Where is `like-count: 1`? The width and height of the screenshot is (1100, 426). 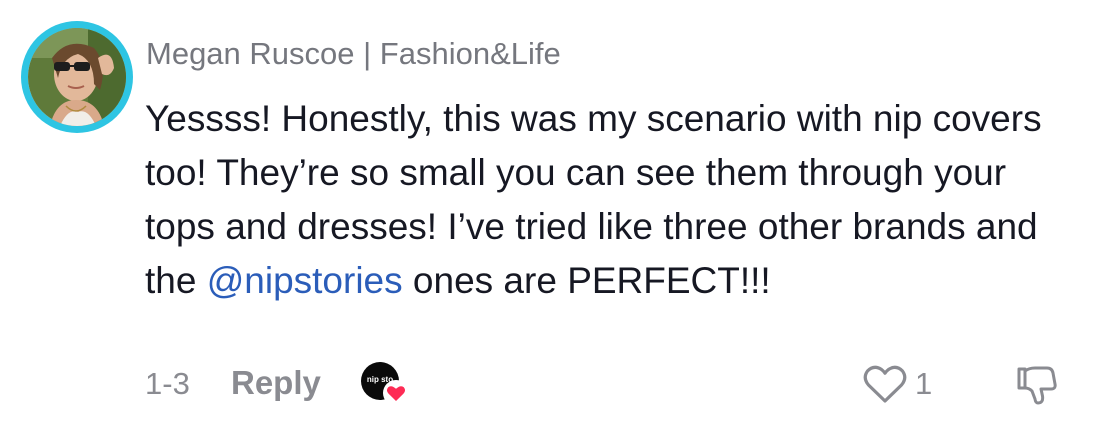 like-count: 1 is located at coordinates (924, 383).